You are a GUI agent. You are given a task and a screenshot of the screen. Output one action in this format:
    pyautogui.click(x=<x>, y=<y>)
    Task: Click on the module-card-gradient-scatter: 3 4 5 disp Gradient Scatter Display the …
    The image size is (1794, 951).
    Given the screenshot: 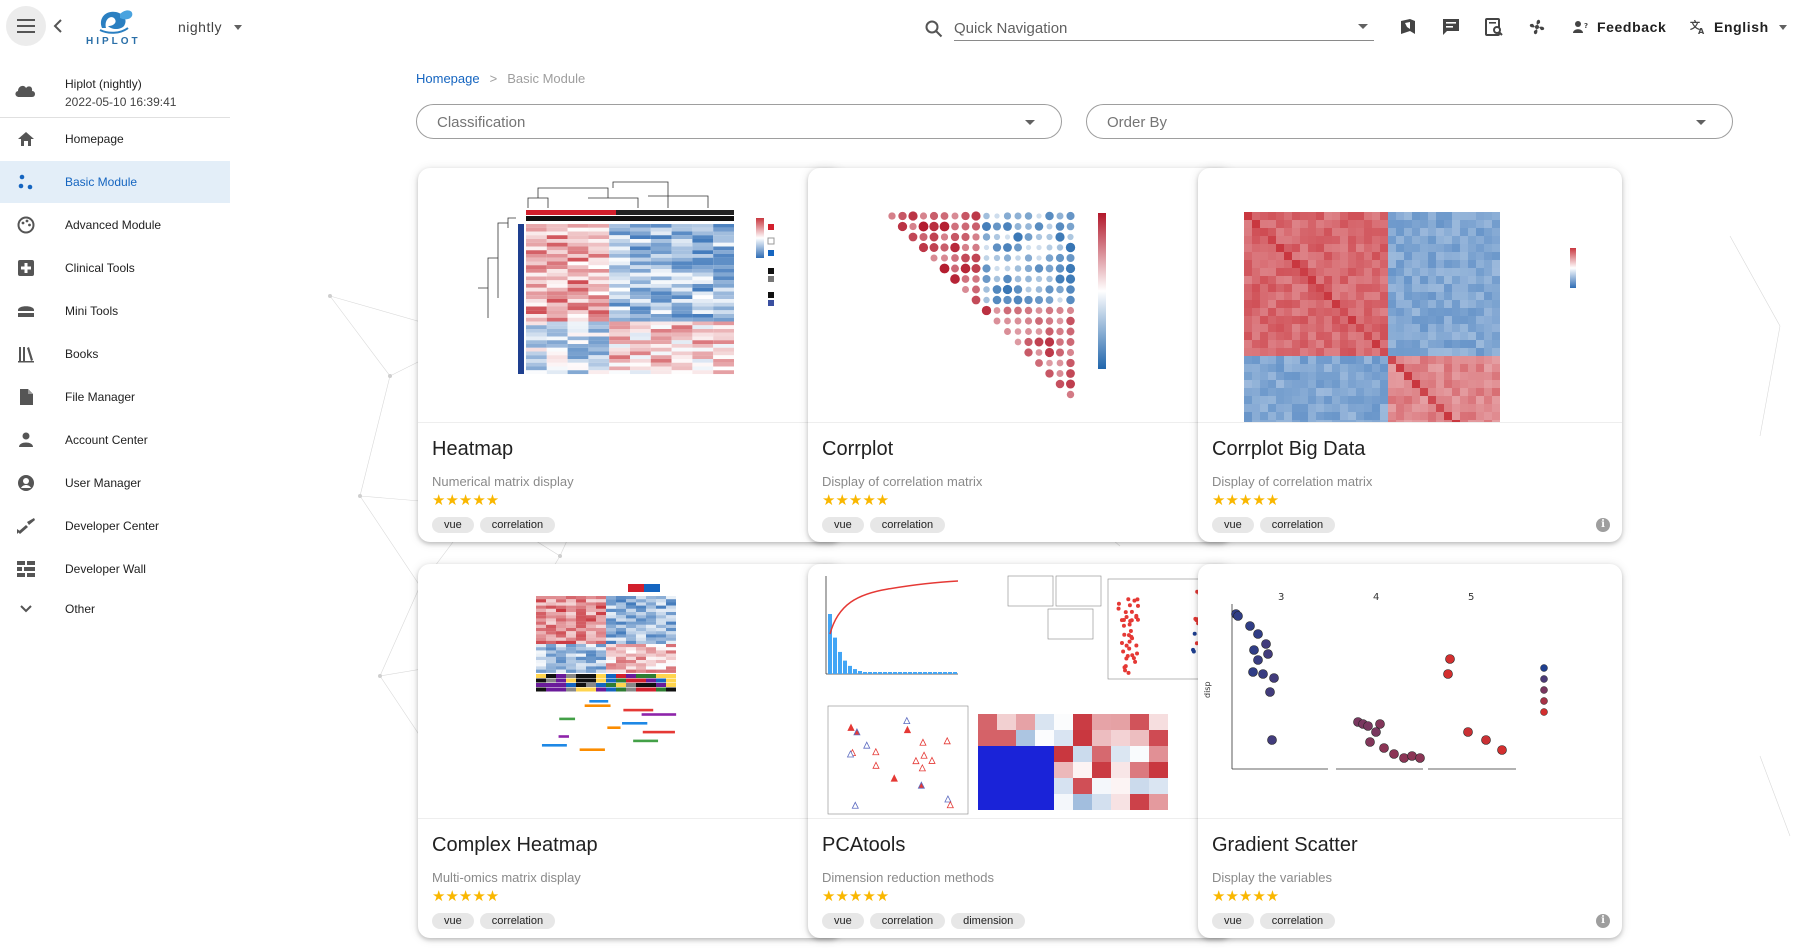 What is the action you would take?
    pyautogui.click(x=1410, y=751)
    